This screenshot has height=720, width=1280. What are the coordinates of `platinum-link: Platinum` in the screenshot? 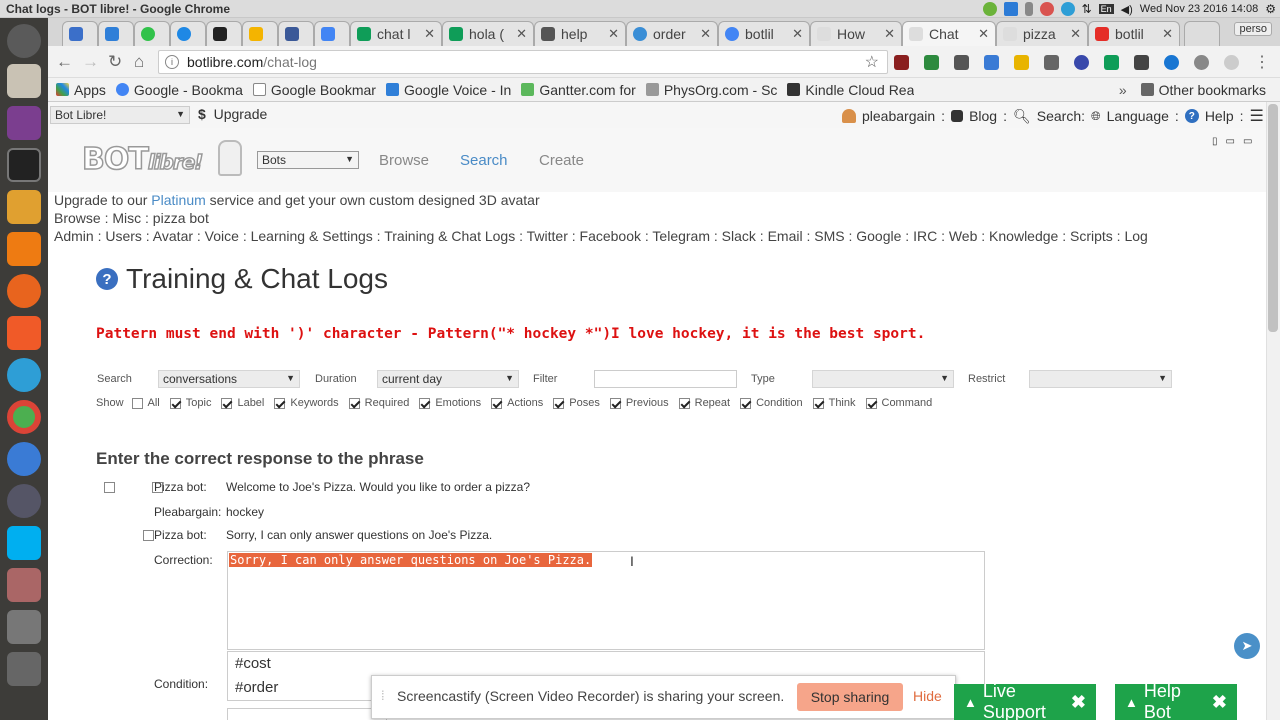 It's located at (178, 200).